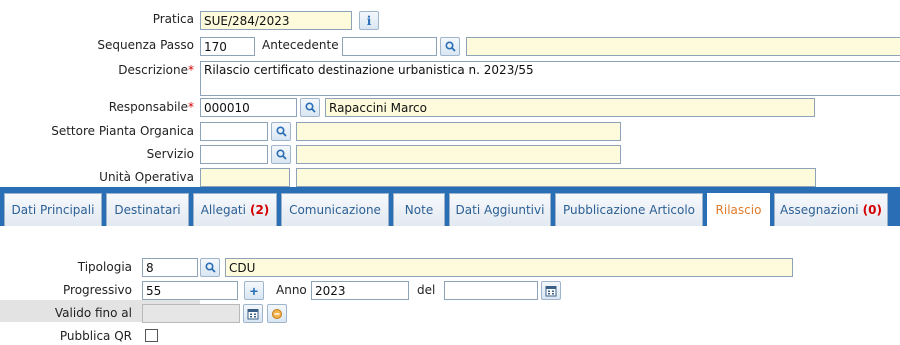 The width and height of the screenshot is (900, 345). I want to click on unita-operativa-label: Unità Operativa, so click(146, 177).